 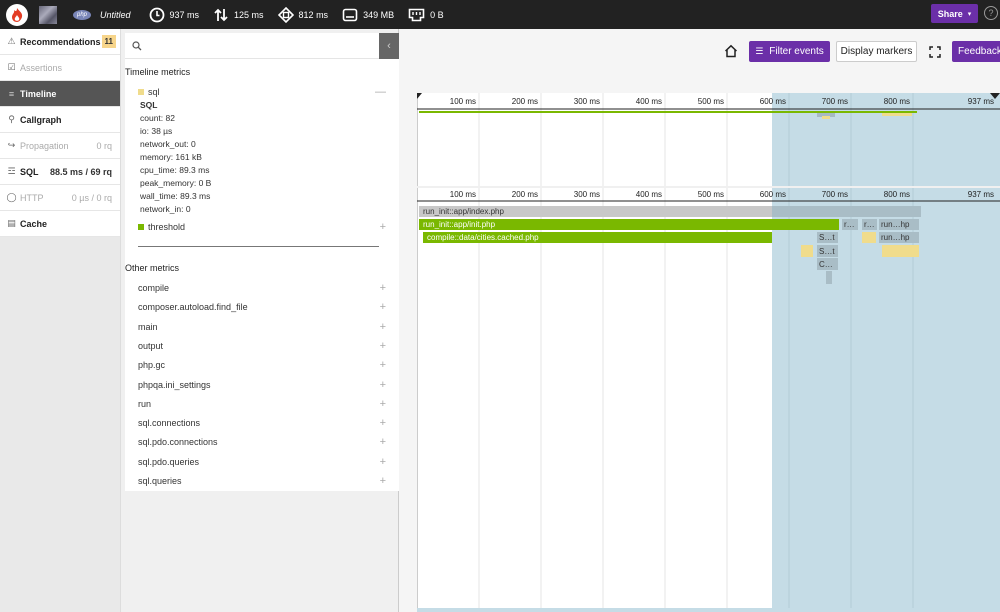 I want to click on metrics-search-bar: ‹, so click(x=262, y=46).